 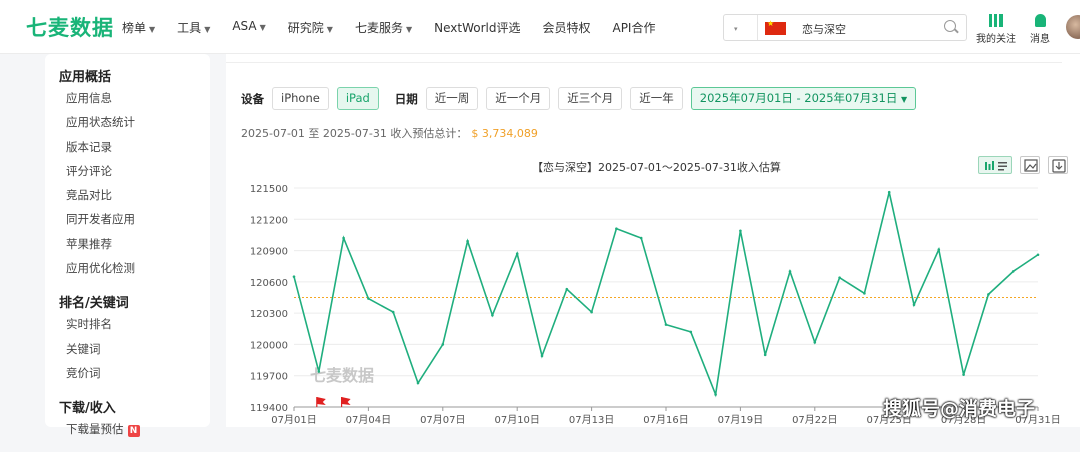 What do you see at coordinates (996, 39) in the screenshot?
I see `my-follow-label: 我的关注` at bounding box center [996, 39].